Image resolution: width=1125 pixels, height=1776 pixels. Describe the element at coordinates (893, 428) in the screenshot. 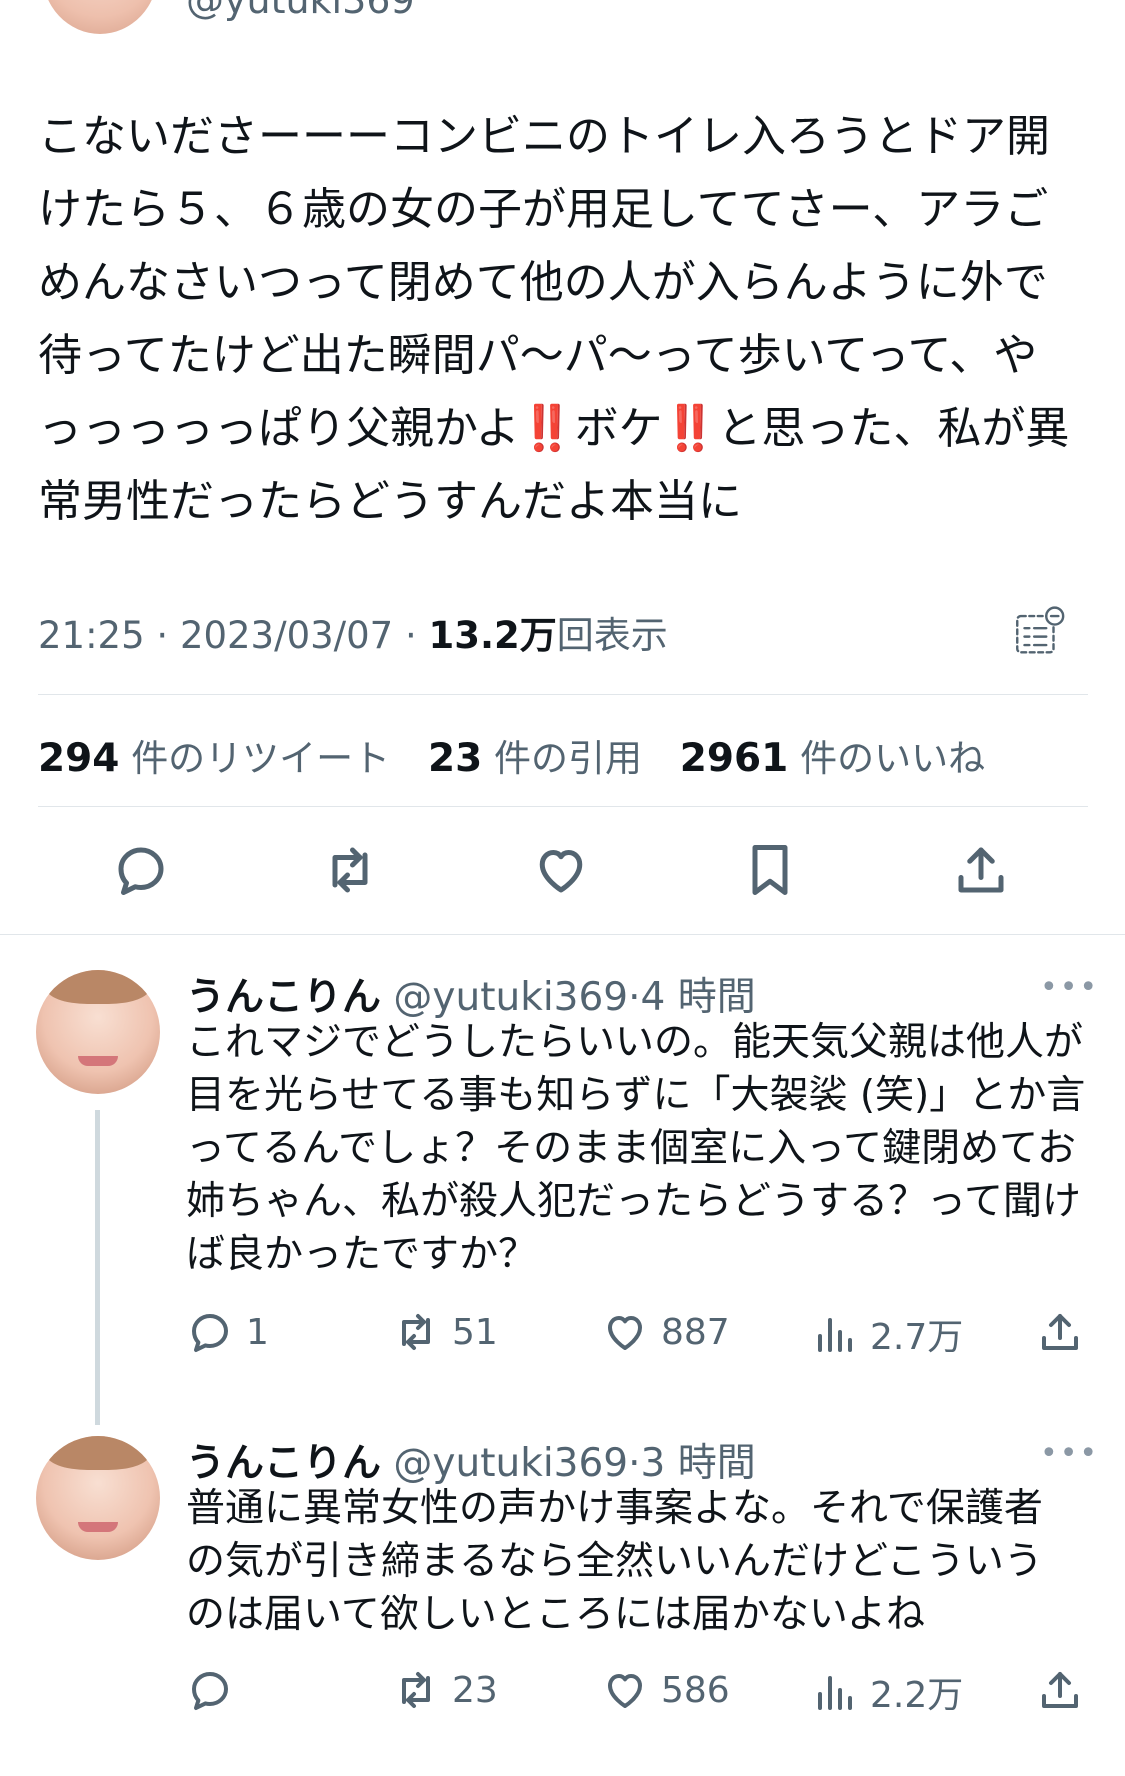

I see `tweet-text-segment: と思った、私が異` at that location.